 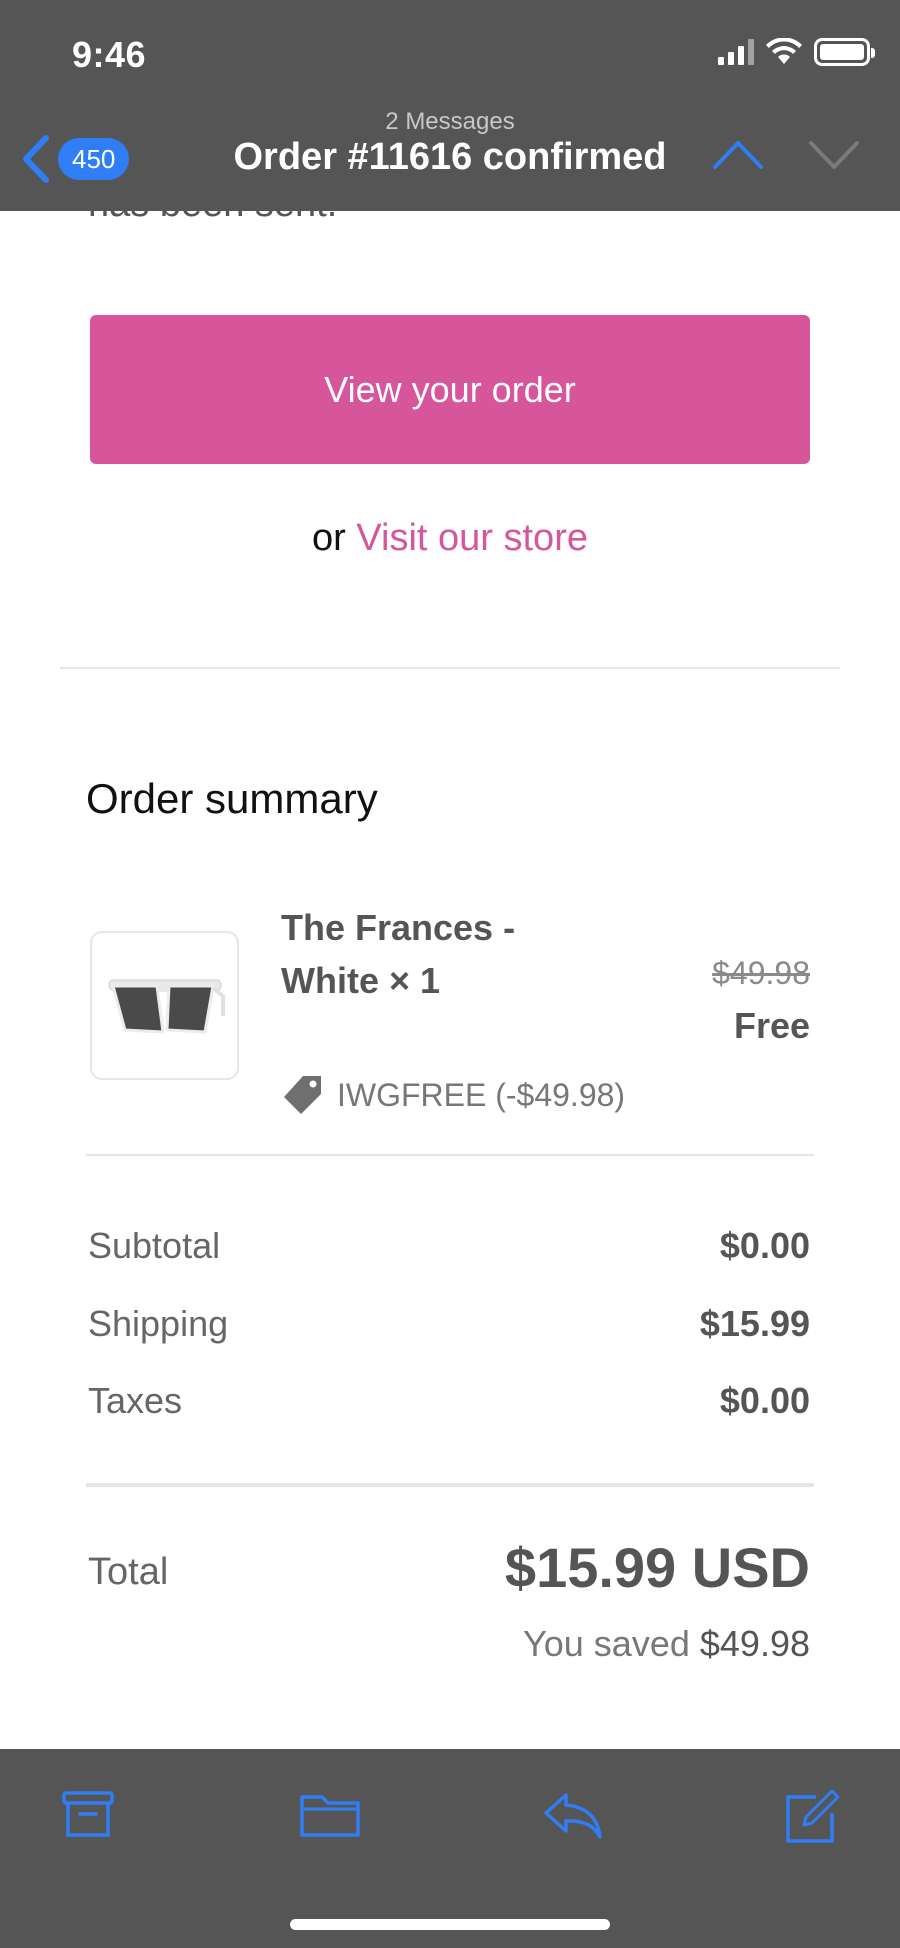 I want to click on previous-message-icon, so click(x=738, y=154).